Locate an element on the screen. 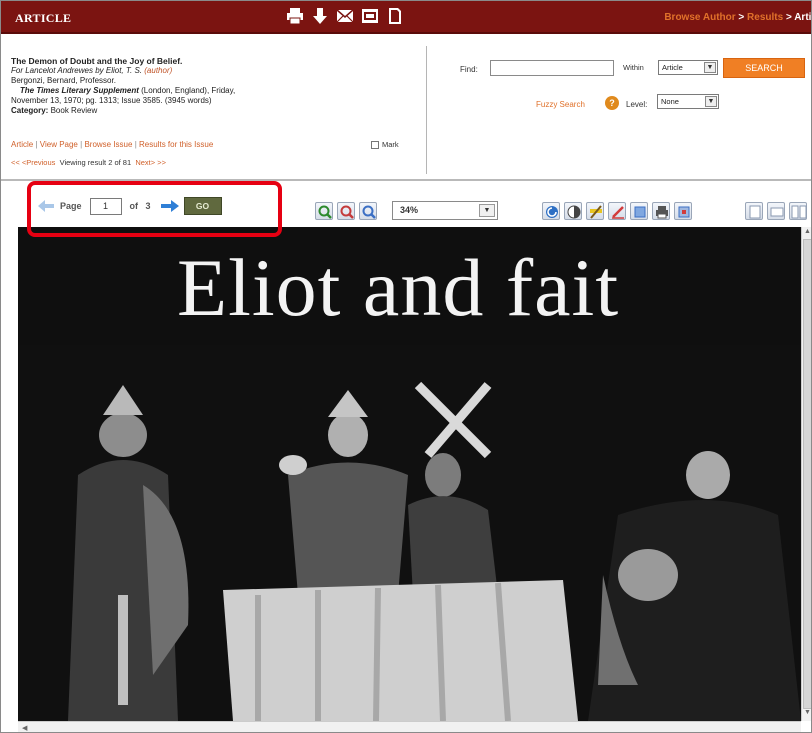 This screenshot has height=733, width=812. article-link: Article is located at coordinates (22, 144).